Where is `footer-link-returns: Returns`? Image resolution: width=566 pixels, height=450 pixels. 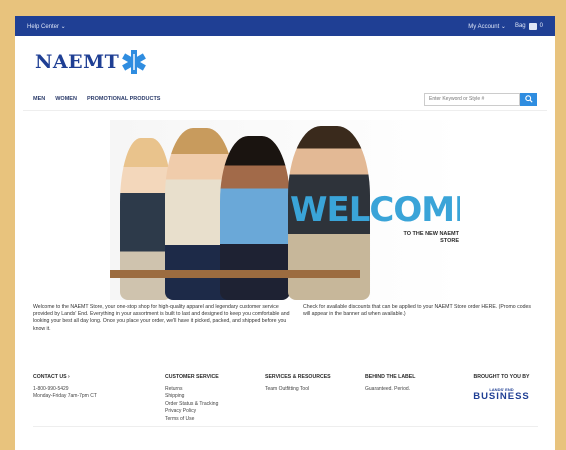 footer-link-returns: Returns is located at coordinates (215, 390).